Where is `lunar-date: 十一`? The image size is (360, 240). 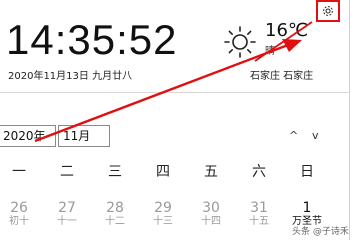 lunar-date: 十一 is located at coordinates (67, 221).